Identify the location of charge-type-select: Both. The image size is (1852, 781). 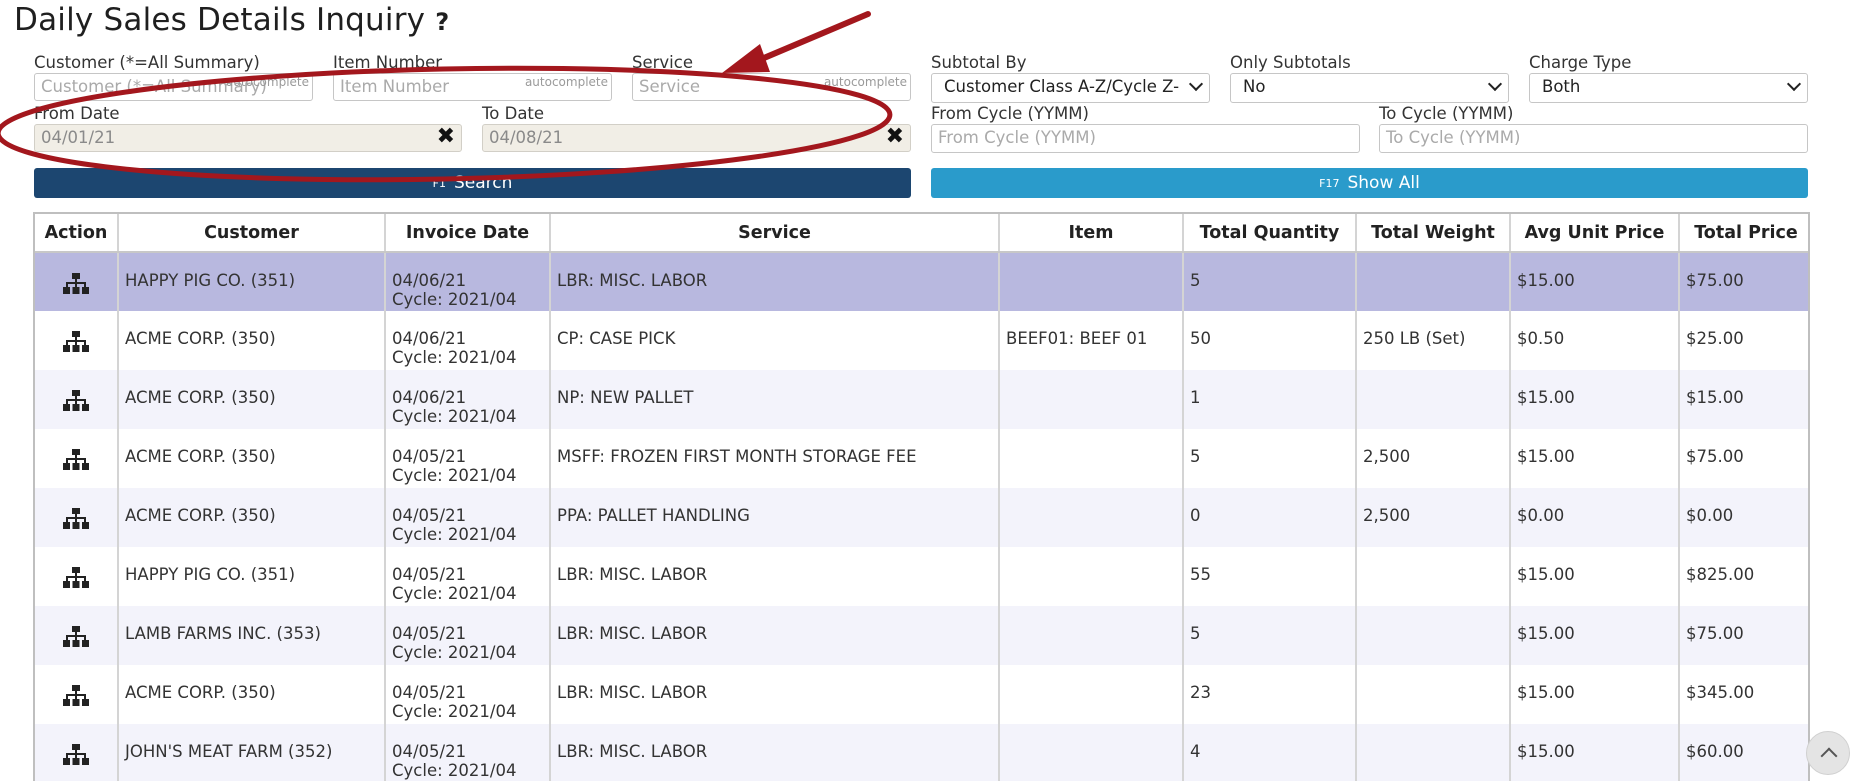
(1668, 88).